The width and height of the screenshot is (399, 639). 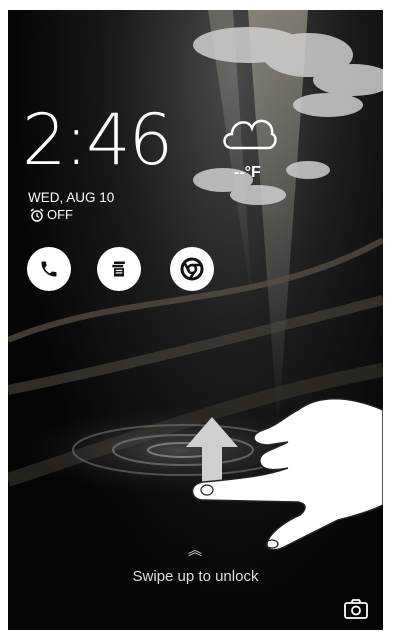 I want to click on temperature-label: --°F, so click(x=247, y=172).